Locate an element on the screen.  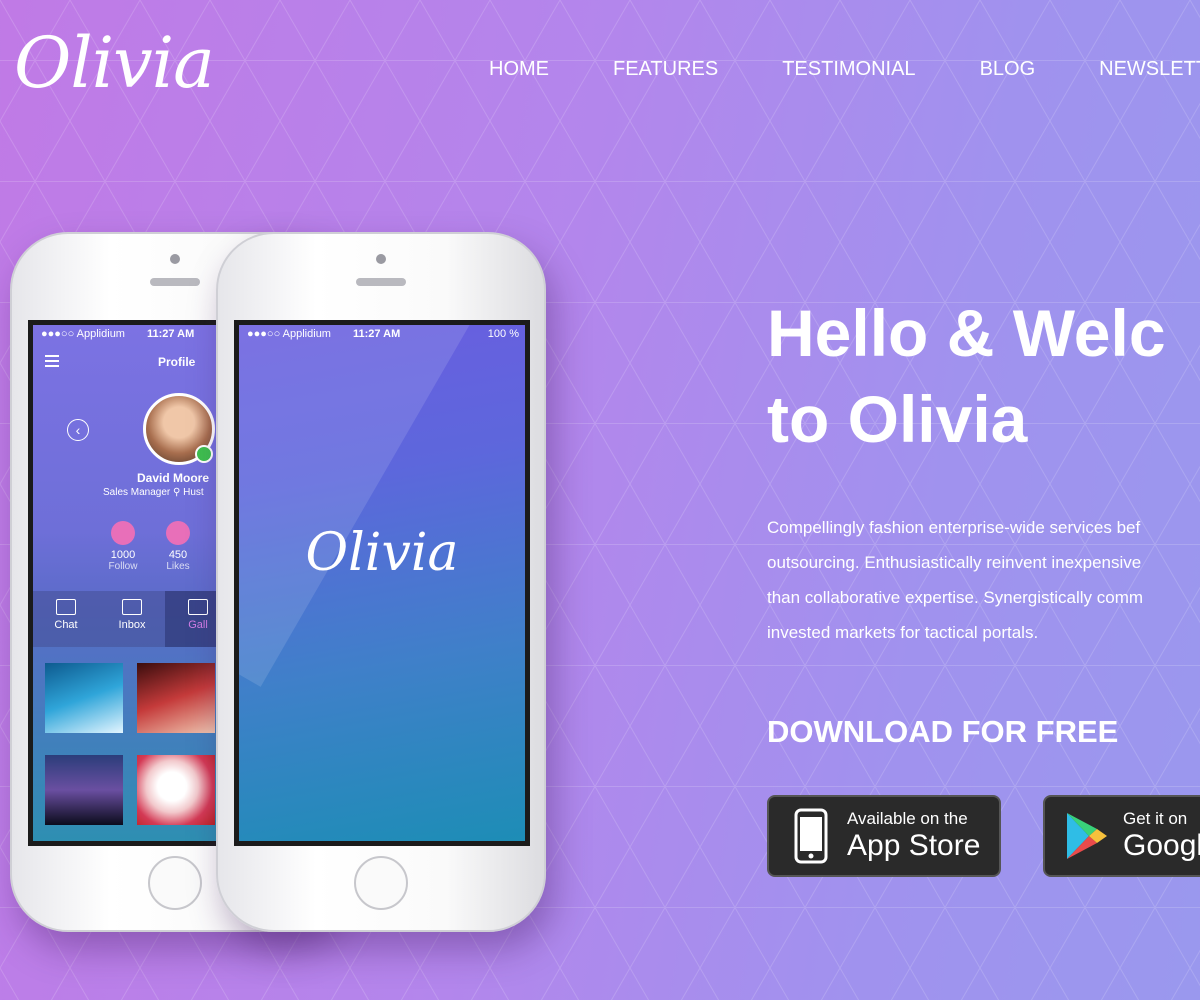
user-name: David Moore is located at coordinates (173, 478).